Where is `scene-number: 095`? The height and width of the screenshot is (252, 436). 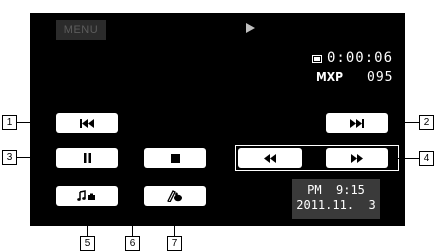 scene-number: 095 is located at coordinates (380, 77).